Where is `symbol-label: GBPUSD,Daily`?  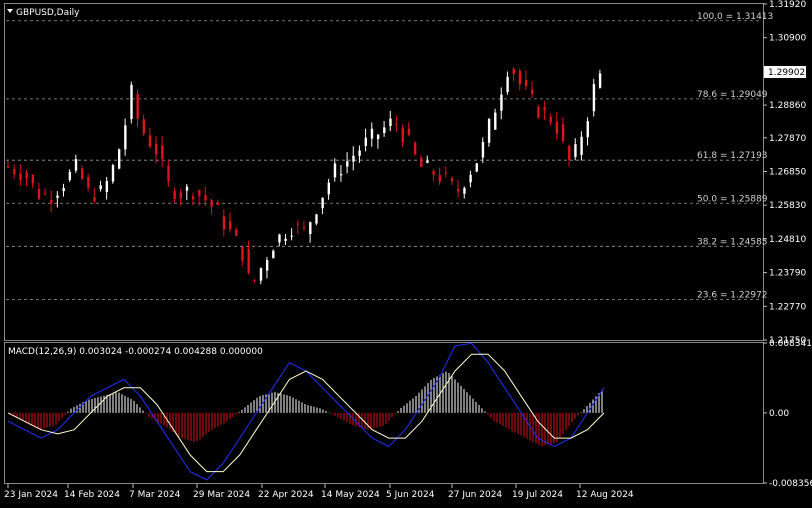
symbol-label: GBPUSD,Daily is located at coordinates (48, 13).